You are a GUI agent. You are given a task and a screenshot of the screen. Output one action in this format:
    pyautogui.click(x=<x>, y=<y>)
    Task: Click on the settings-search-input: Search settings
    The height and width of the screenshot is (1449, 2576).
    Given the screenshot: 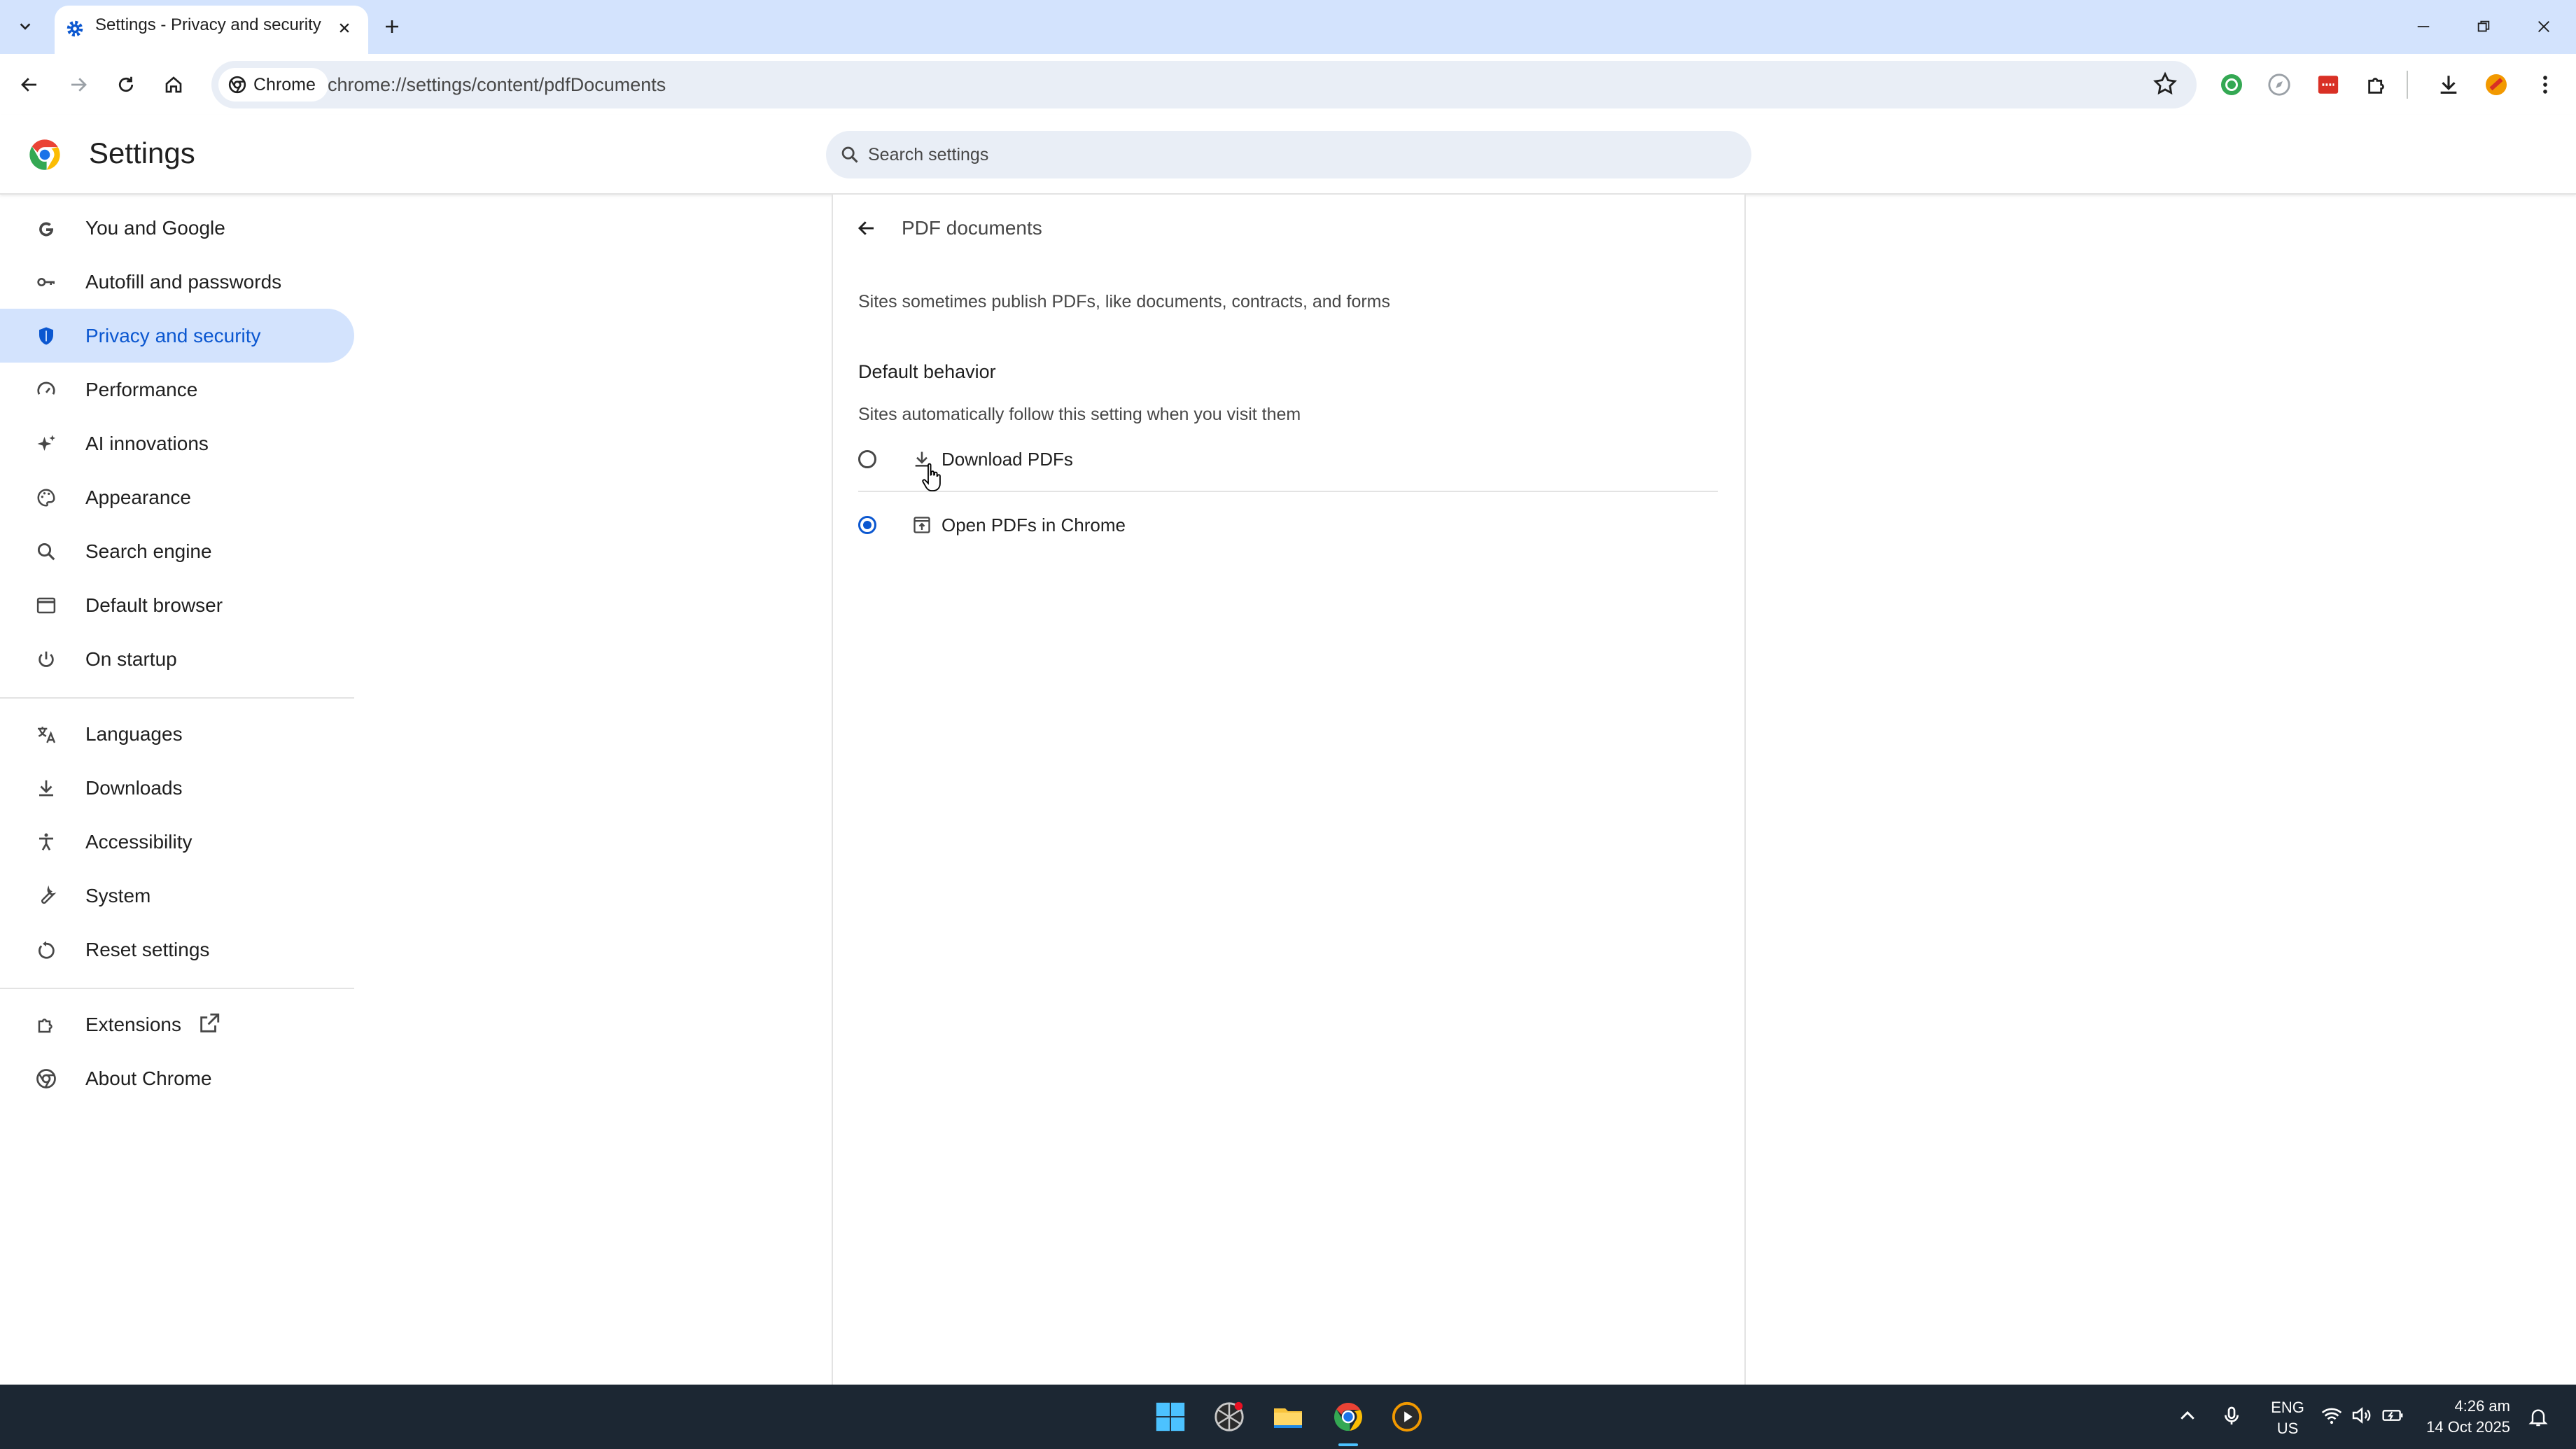 What is the action you would take?
    pyautogui.click(x=1288, y=154)
    